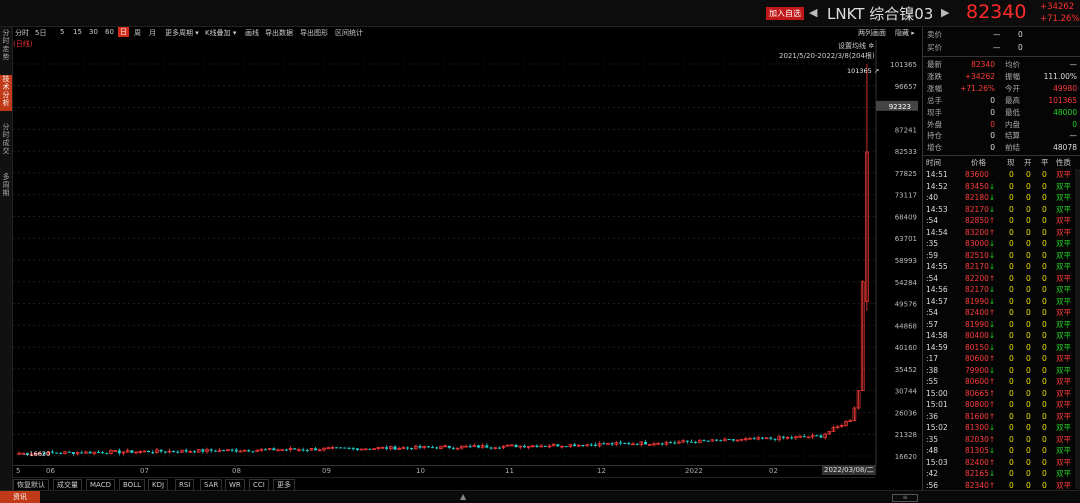 Image resolution: width=1080 pixels, height=503 pixels. Describe the element at coordinates (62, 32) in the screenshot. I see `period-5min: 5` at that location.